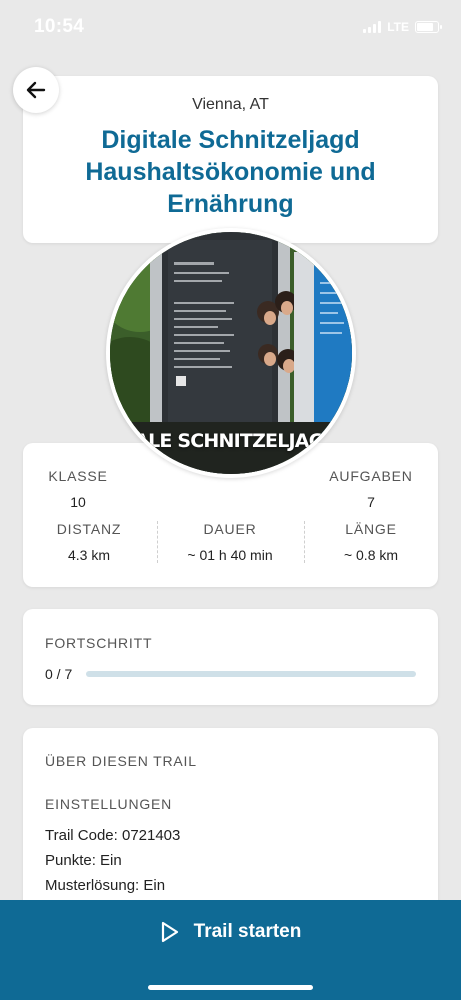 This screenshot has width=461, height=1000. What do you see at coordinates (99, 643) in the screenshot?
I see `progress-label: FORTSCHRITT` at bounding box center [99, 643].